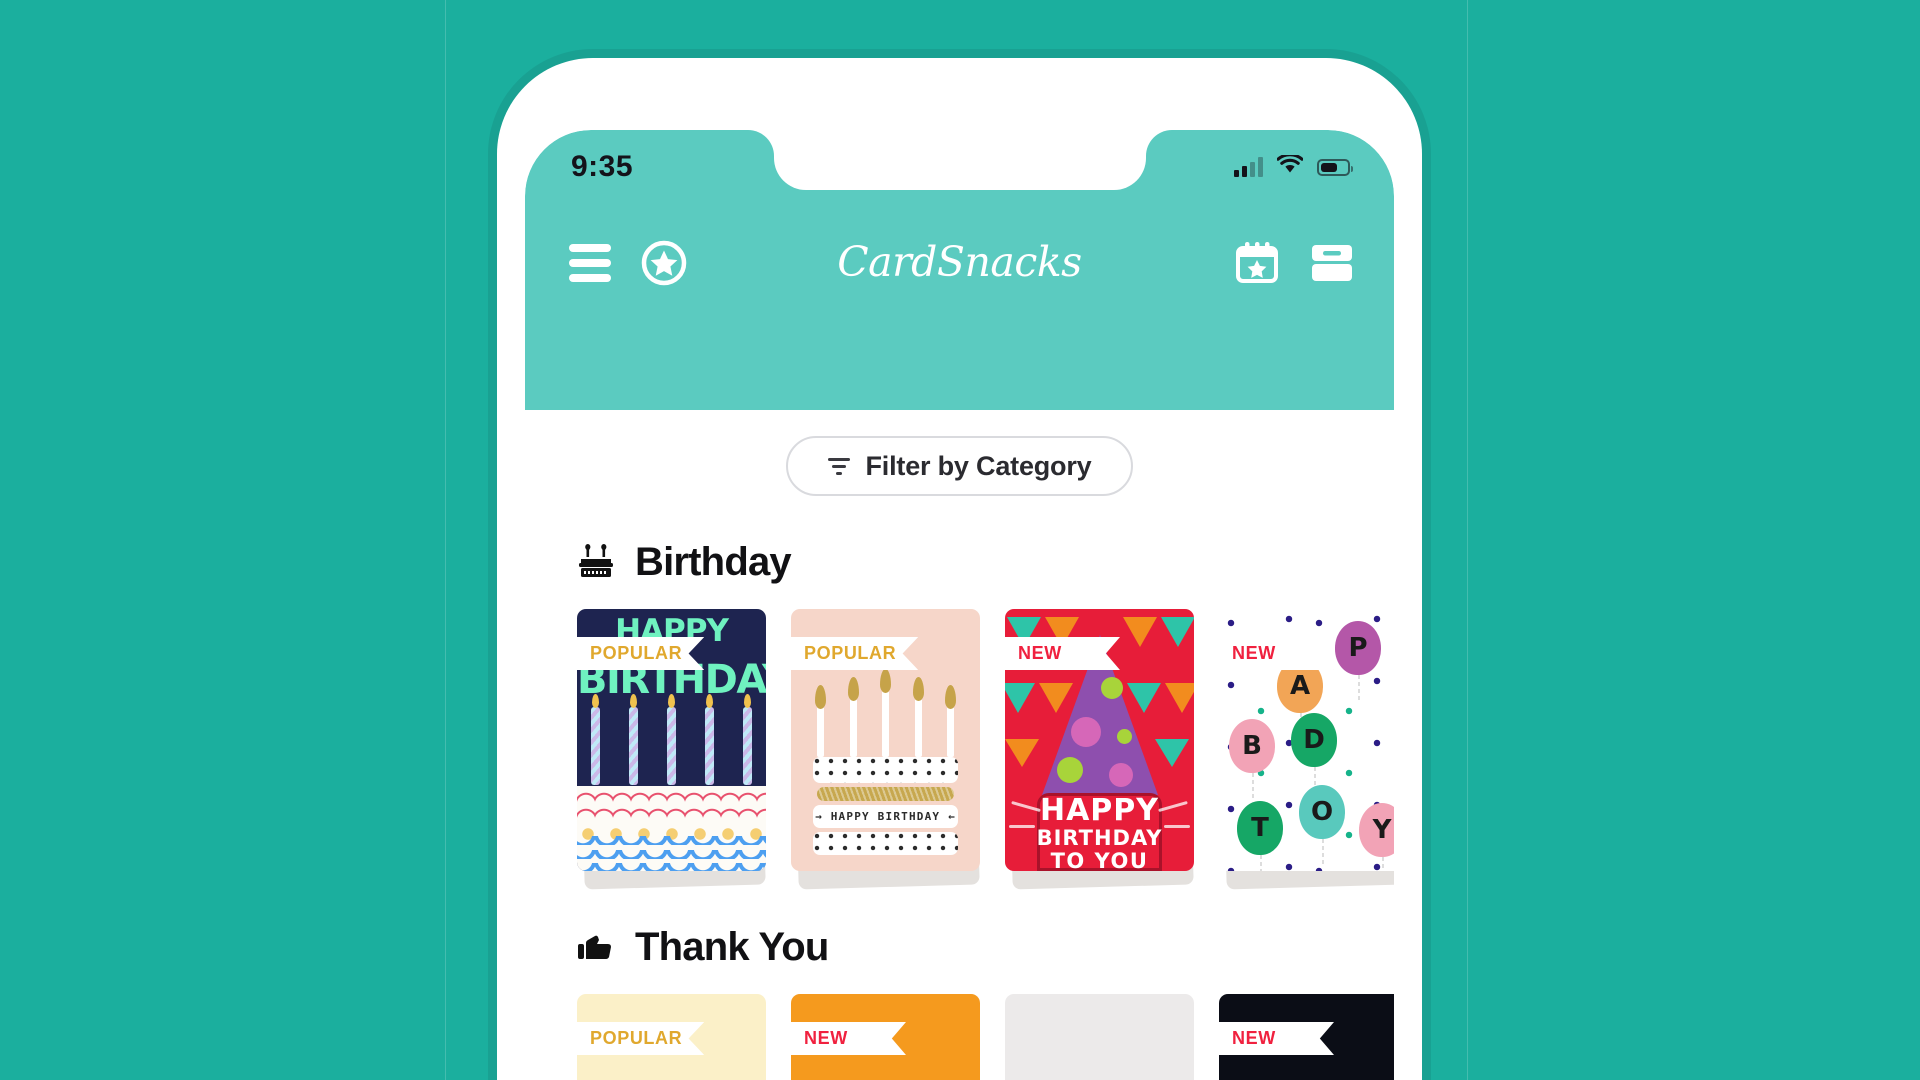 The image size is (1920, 1080). What do you see at coordinates (1314, 754) in the screenshot?
I see `balloon-letter: D` at bounding box center [1314, 754].